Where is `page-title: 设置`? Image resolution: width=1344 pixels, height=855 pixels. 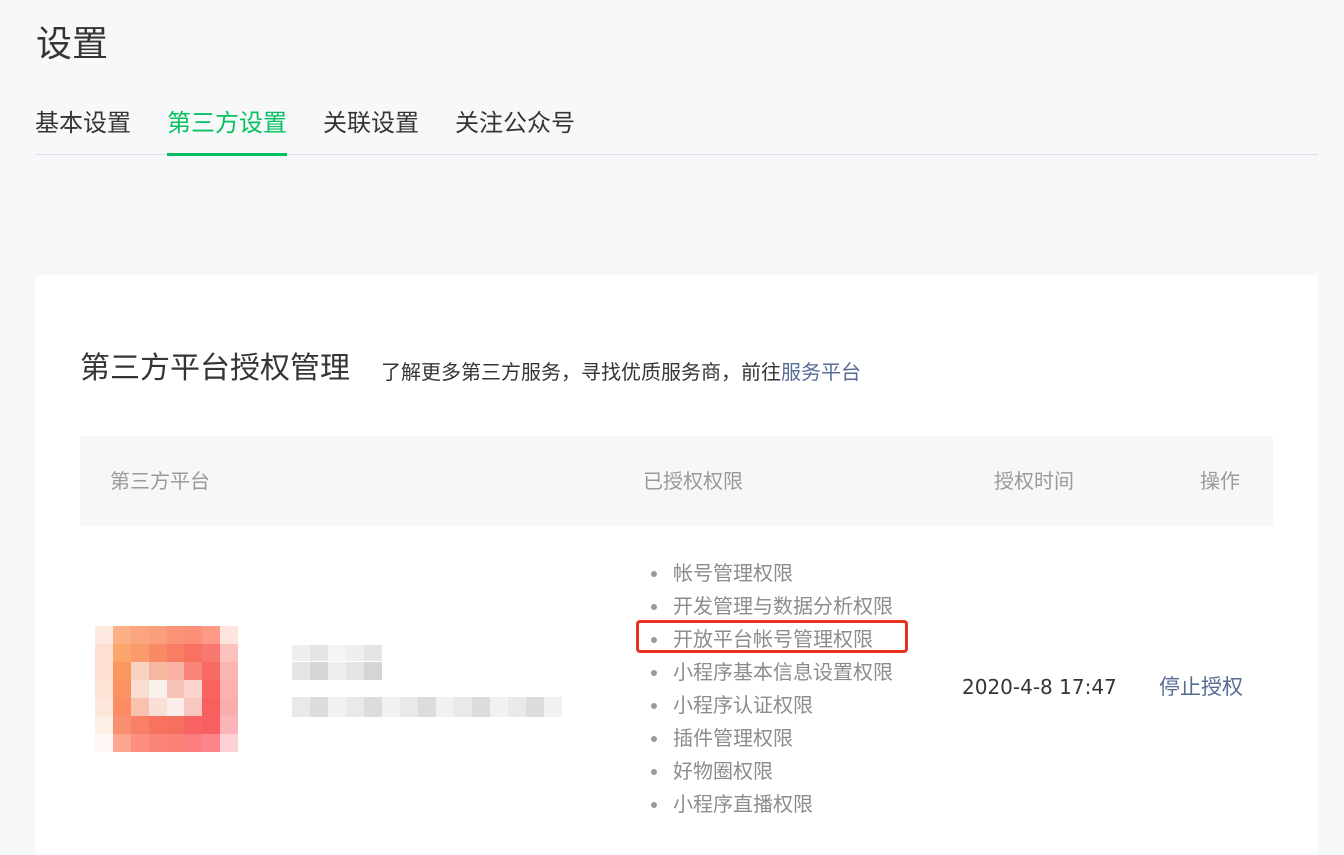 page-title: 设置 is located at coordinates (72, 44).